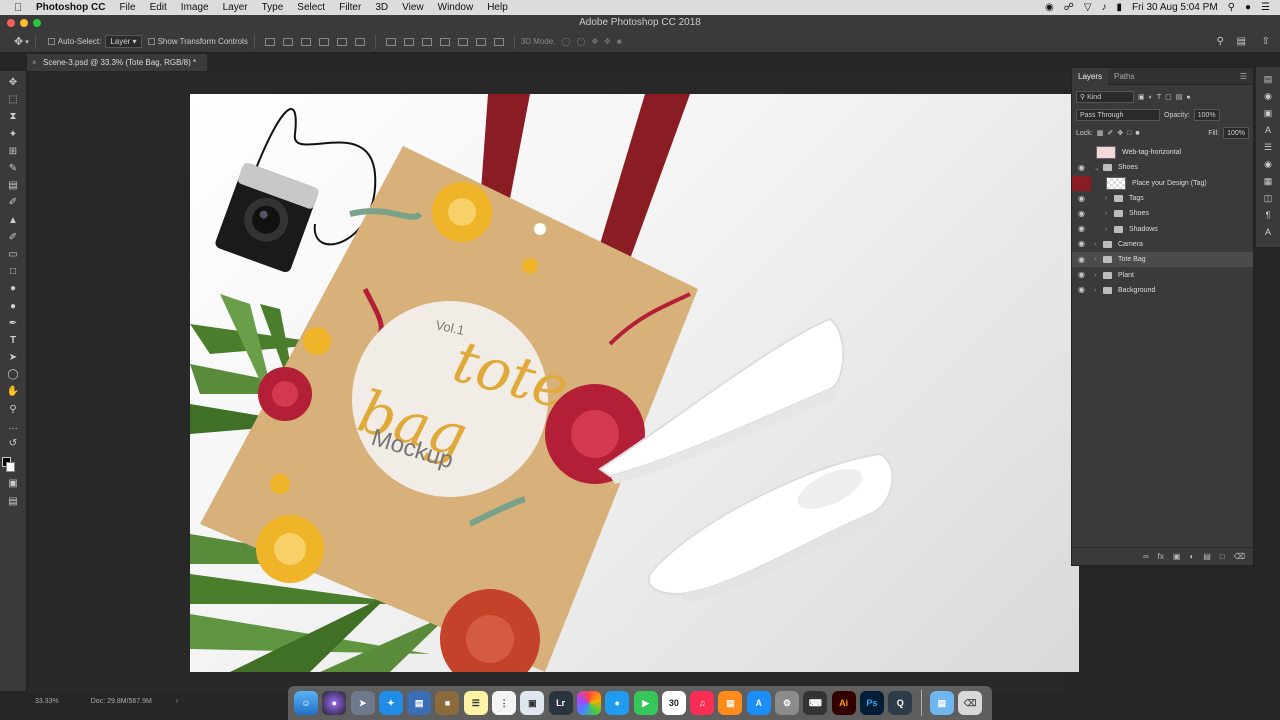 Image resolution: width=1280 pixels, height=720 pixels. I want to click on distribute-left-icon, so click(444, 41).